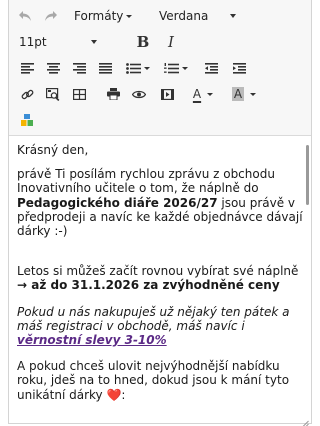 Image resolution: width=320 pixels, height=426 pixels. I want to click on indent-icon, so click(239, 68).